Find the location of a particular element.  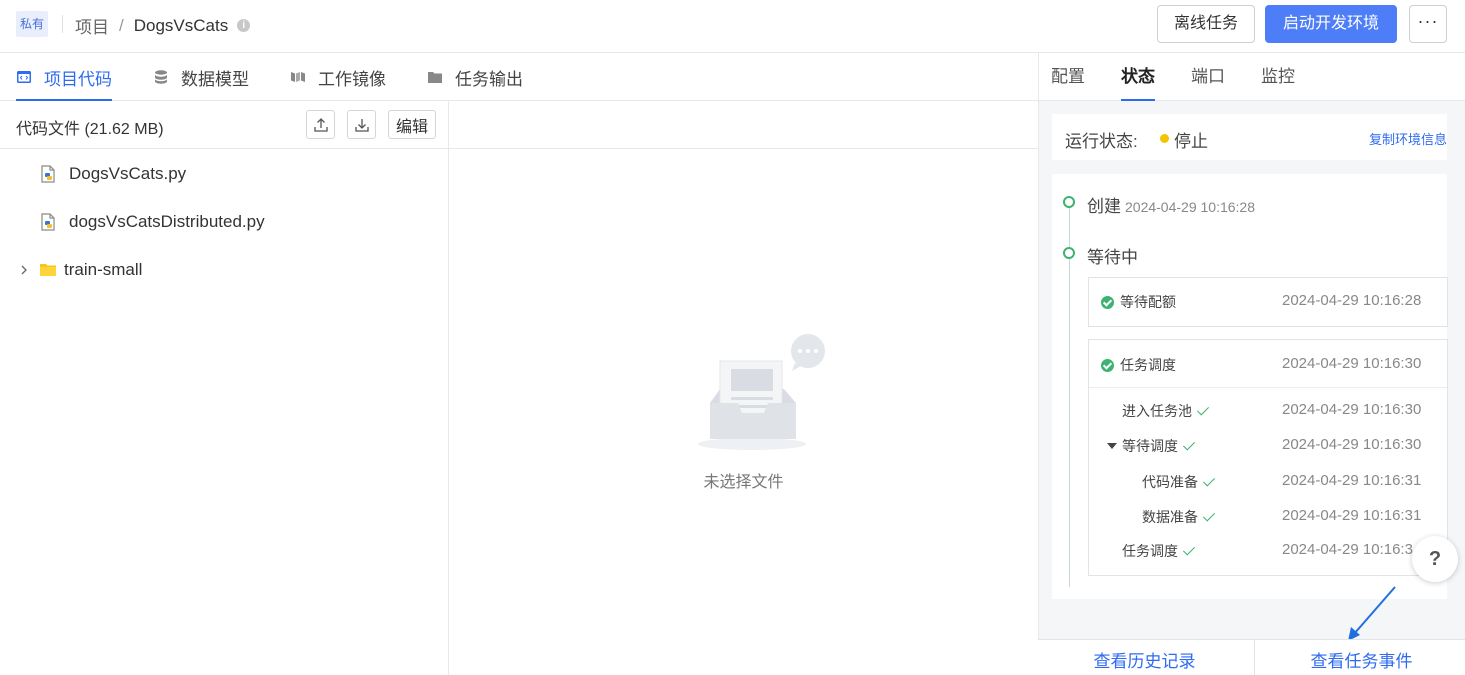

step-label: 任务调度 is located at coordinates (1150, 551).